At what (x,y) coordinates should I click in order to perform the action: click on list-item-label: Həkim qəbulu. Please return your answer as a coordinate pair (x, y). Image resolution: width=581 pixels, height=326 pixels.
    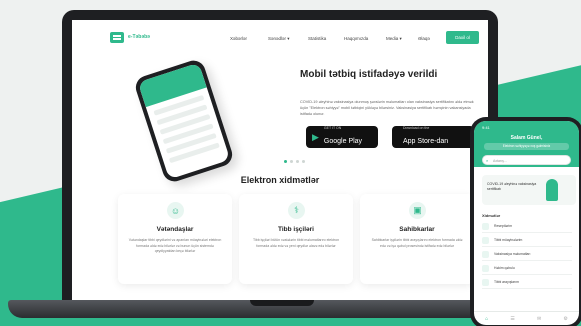
    Looking at the image, I should click on (504, 268).